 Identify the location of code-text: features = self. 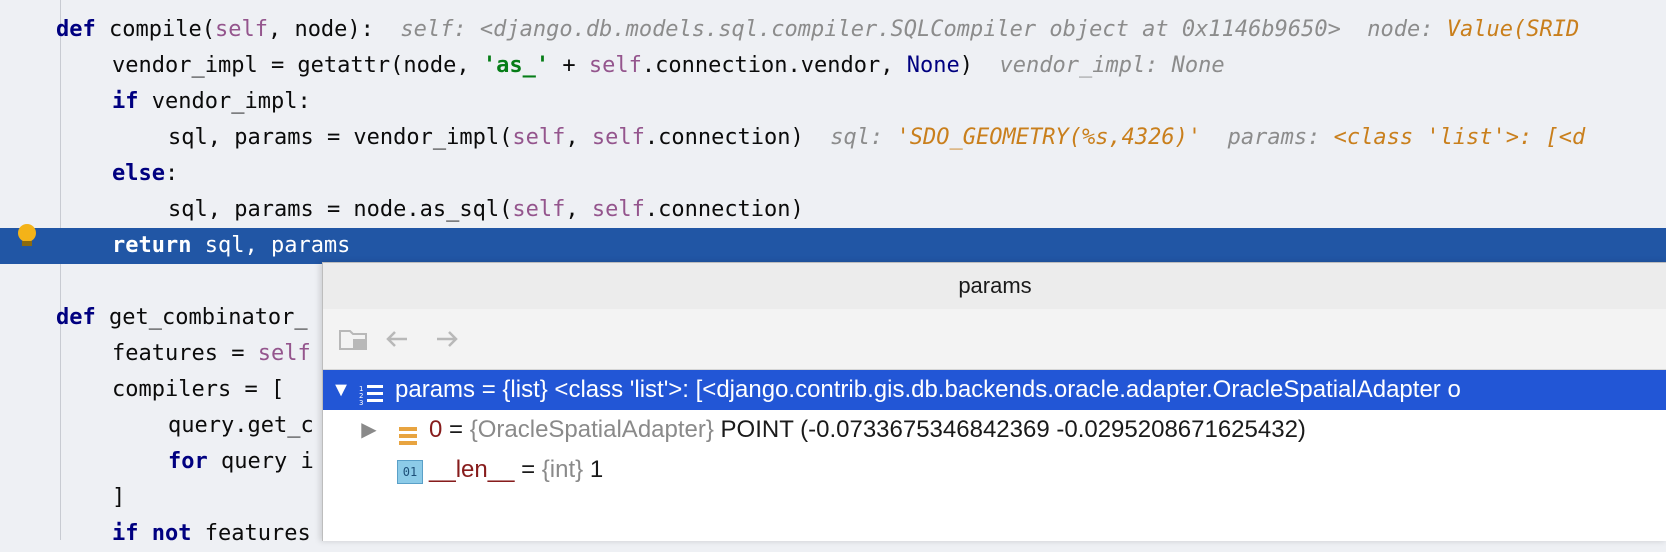
(211, 354).